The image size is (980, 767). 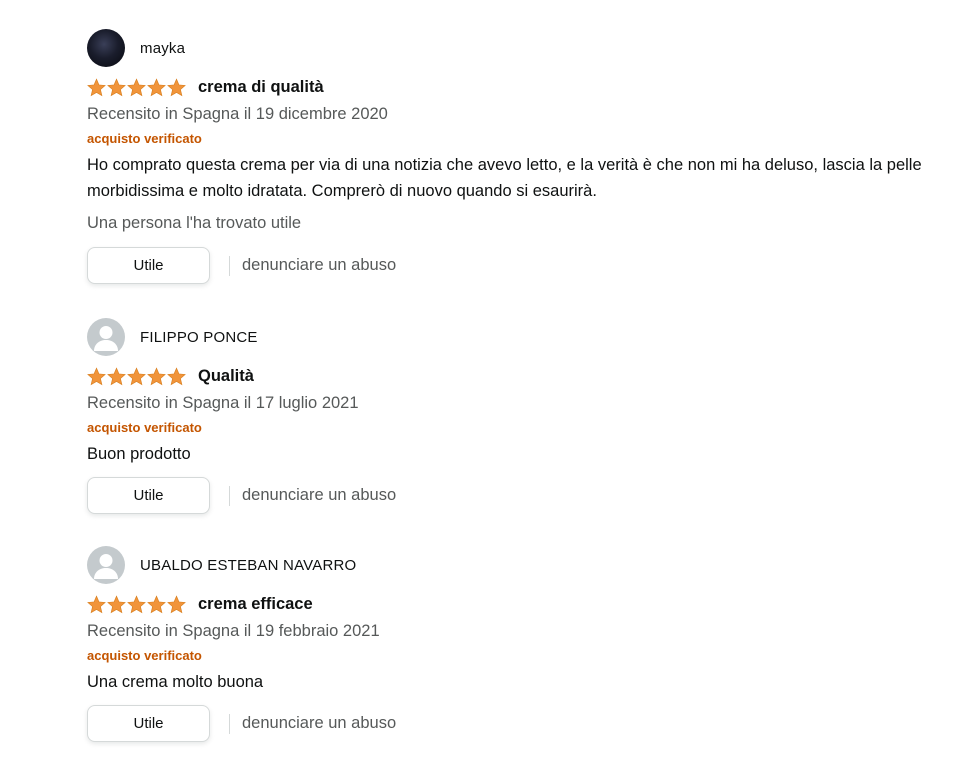 What do you see at coordinates (194, 223) in the screenshot?
I see `helpful-count: Una persona l'ha trovato utile` at bounding box center [194, 223].